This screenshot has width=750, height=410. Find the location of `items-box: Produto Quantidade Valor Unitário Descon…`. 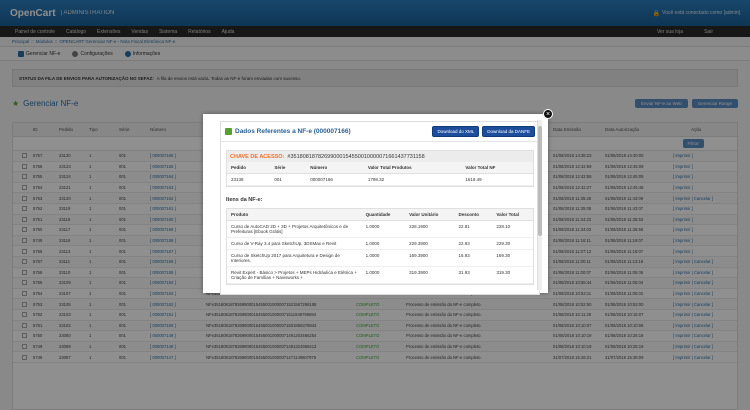

items-box: Produto Quantidade Valor Unitário Descon… is located at coordinates (380, 246).